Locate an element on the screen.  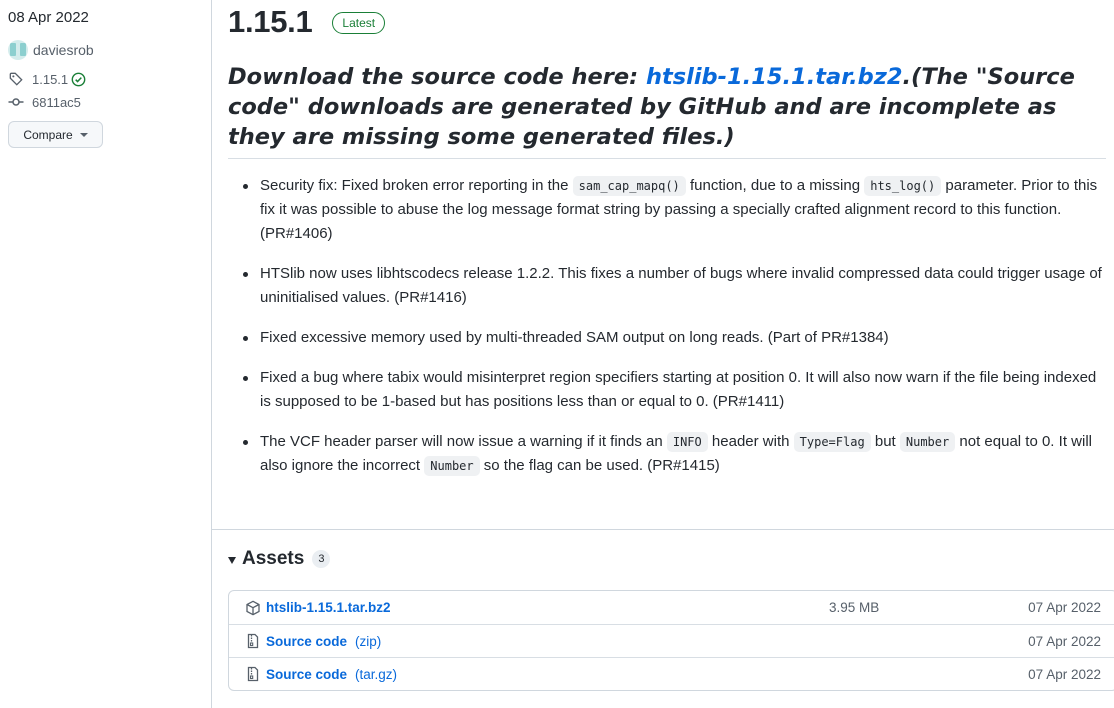
inline-code: sam_cap_mapq() is located at coordinates (629, 186).